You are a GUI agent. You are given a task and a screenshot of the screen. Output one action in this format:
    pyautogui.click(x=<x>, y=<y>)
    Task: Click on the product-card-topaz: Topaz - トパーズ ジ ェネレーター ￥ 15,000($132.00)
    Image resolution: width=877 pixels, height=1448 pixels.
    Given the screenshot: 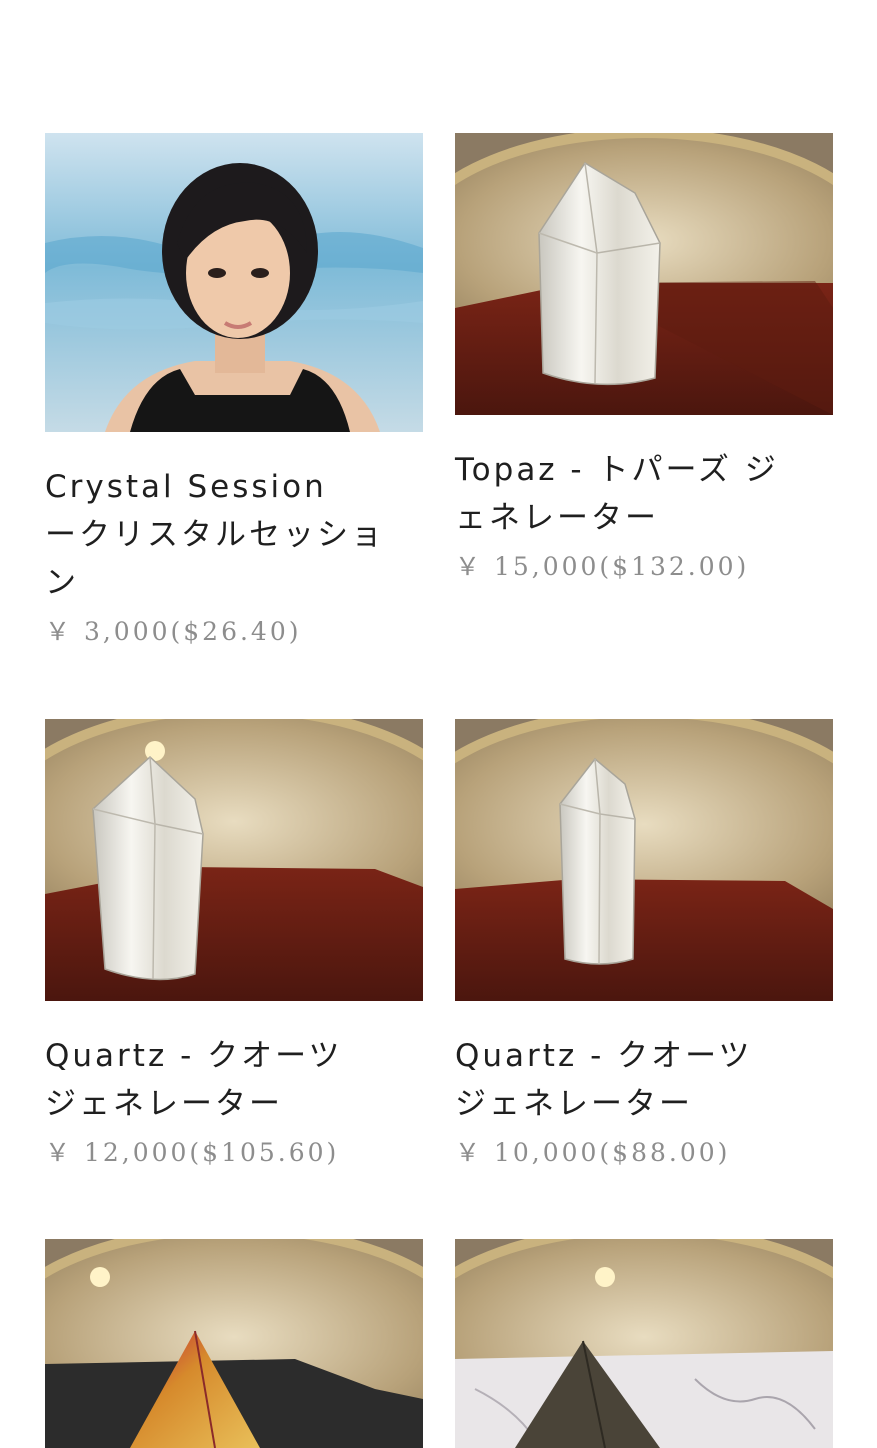 What is the action you would take?
    pyautogui.click(x=644, y=358)
    